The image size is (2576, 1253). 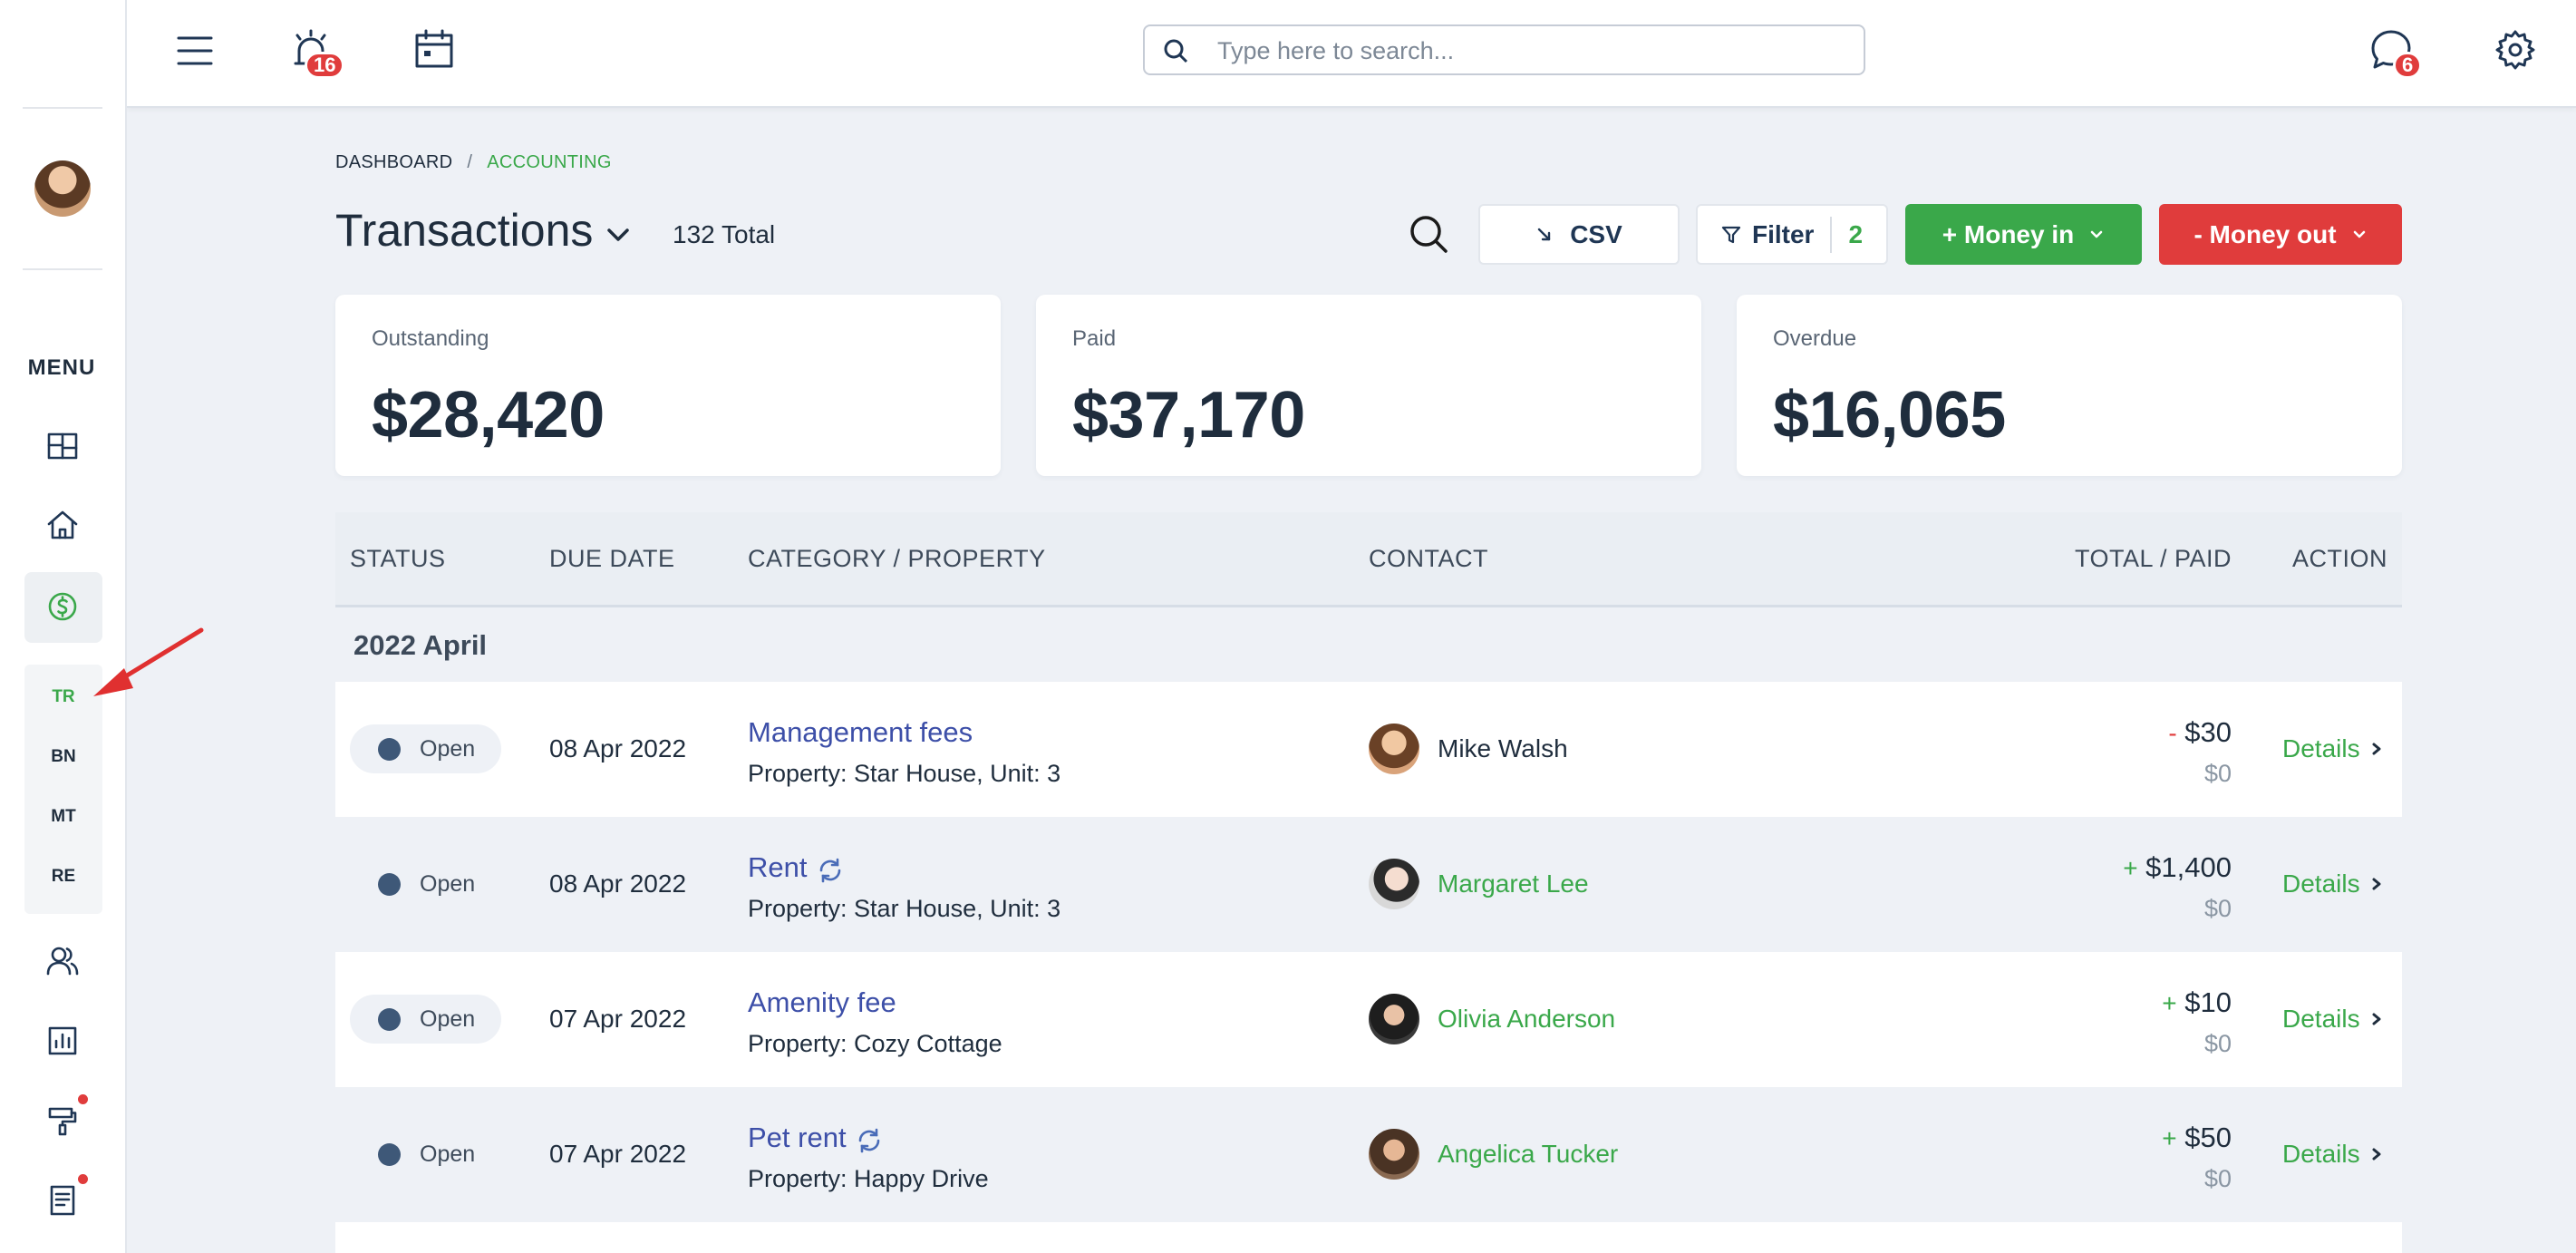 I want to click on money-out-button: - Money out, so click(x=2280, y=234).